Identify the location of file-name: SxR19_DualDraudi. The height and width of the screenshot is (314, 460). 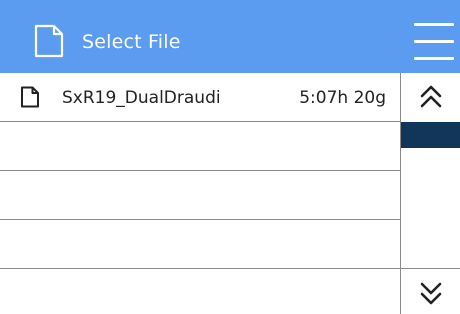
(141, 98).